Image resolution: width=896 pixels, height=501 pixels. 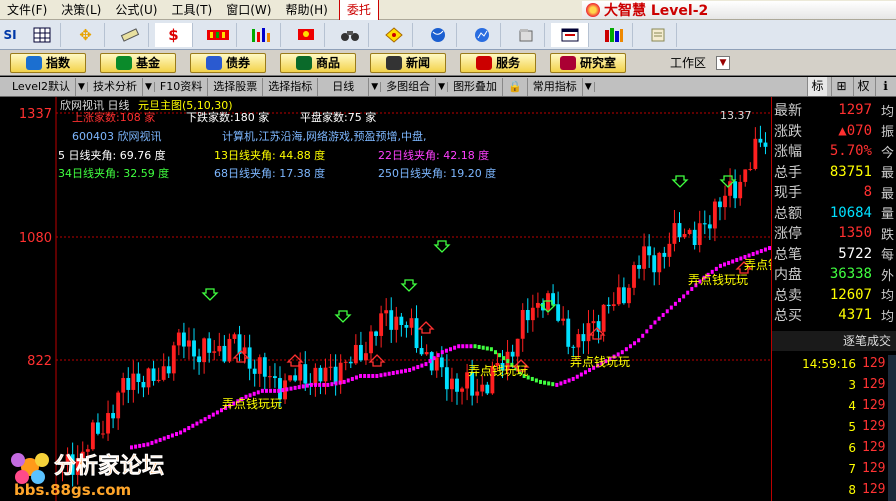 I want to click on quote-value: 5722, so click(x=855, y=253).